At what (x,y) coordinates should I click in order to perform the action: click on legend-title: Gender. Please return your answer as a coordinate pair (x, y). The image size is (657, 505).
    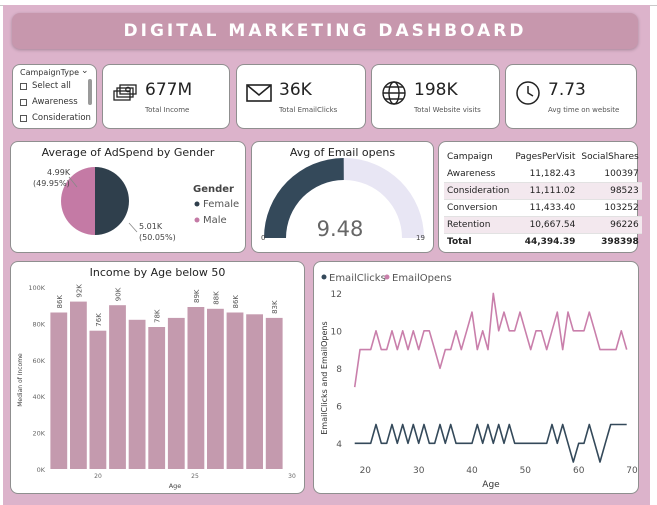
    Looking at the image, I should click on (213, 189).